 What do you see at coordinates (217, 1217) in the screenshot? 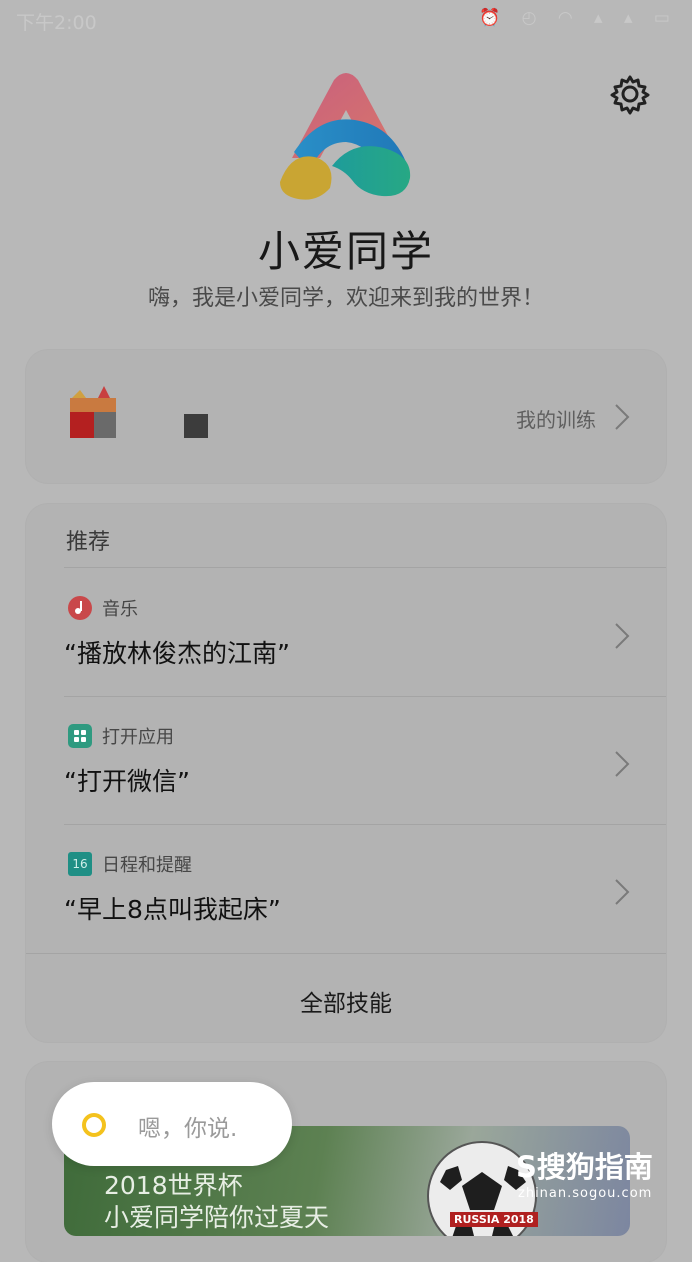
I see `banner-subtitle: 小爱同学陪你过夏天` at bounding box center [217, 1217].